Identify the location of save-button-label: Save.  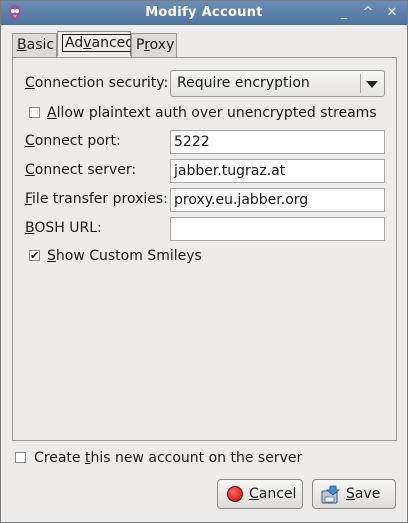
(363, 494).